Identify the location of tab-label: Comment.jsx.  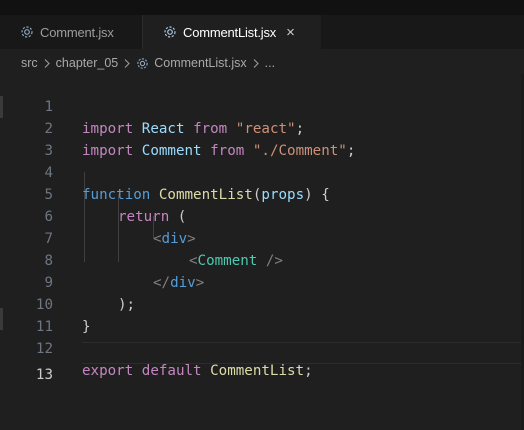
(77, 32).